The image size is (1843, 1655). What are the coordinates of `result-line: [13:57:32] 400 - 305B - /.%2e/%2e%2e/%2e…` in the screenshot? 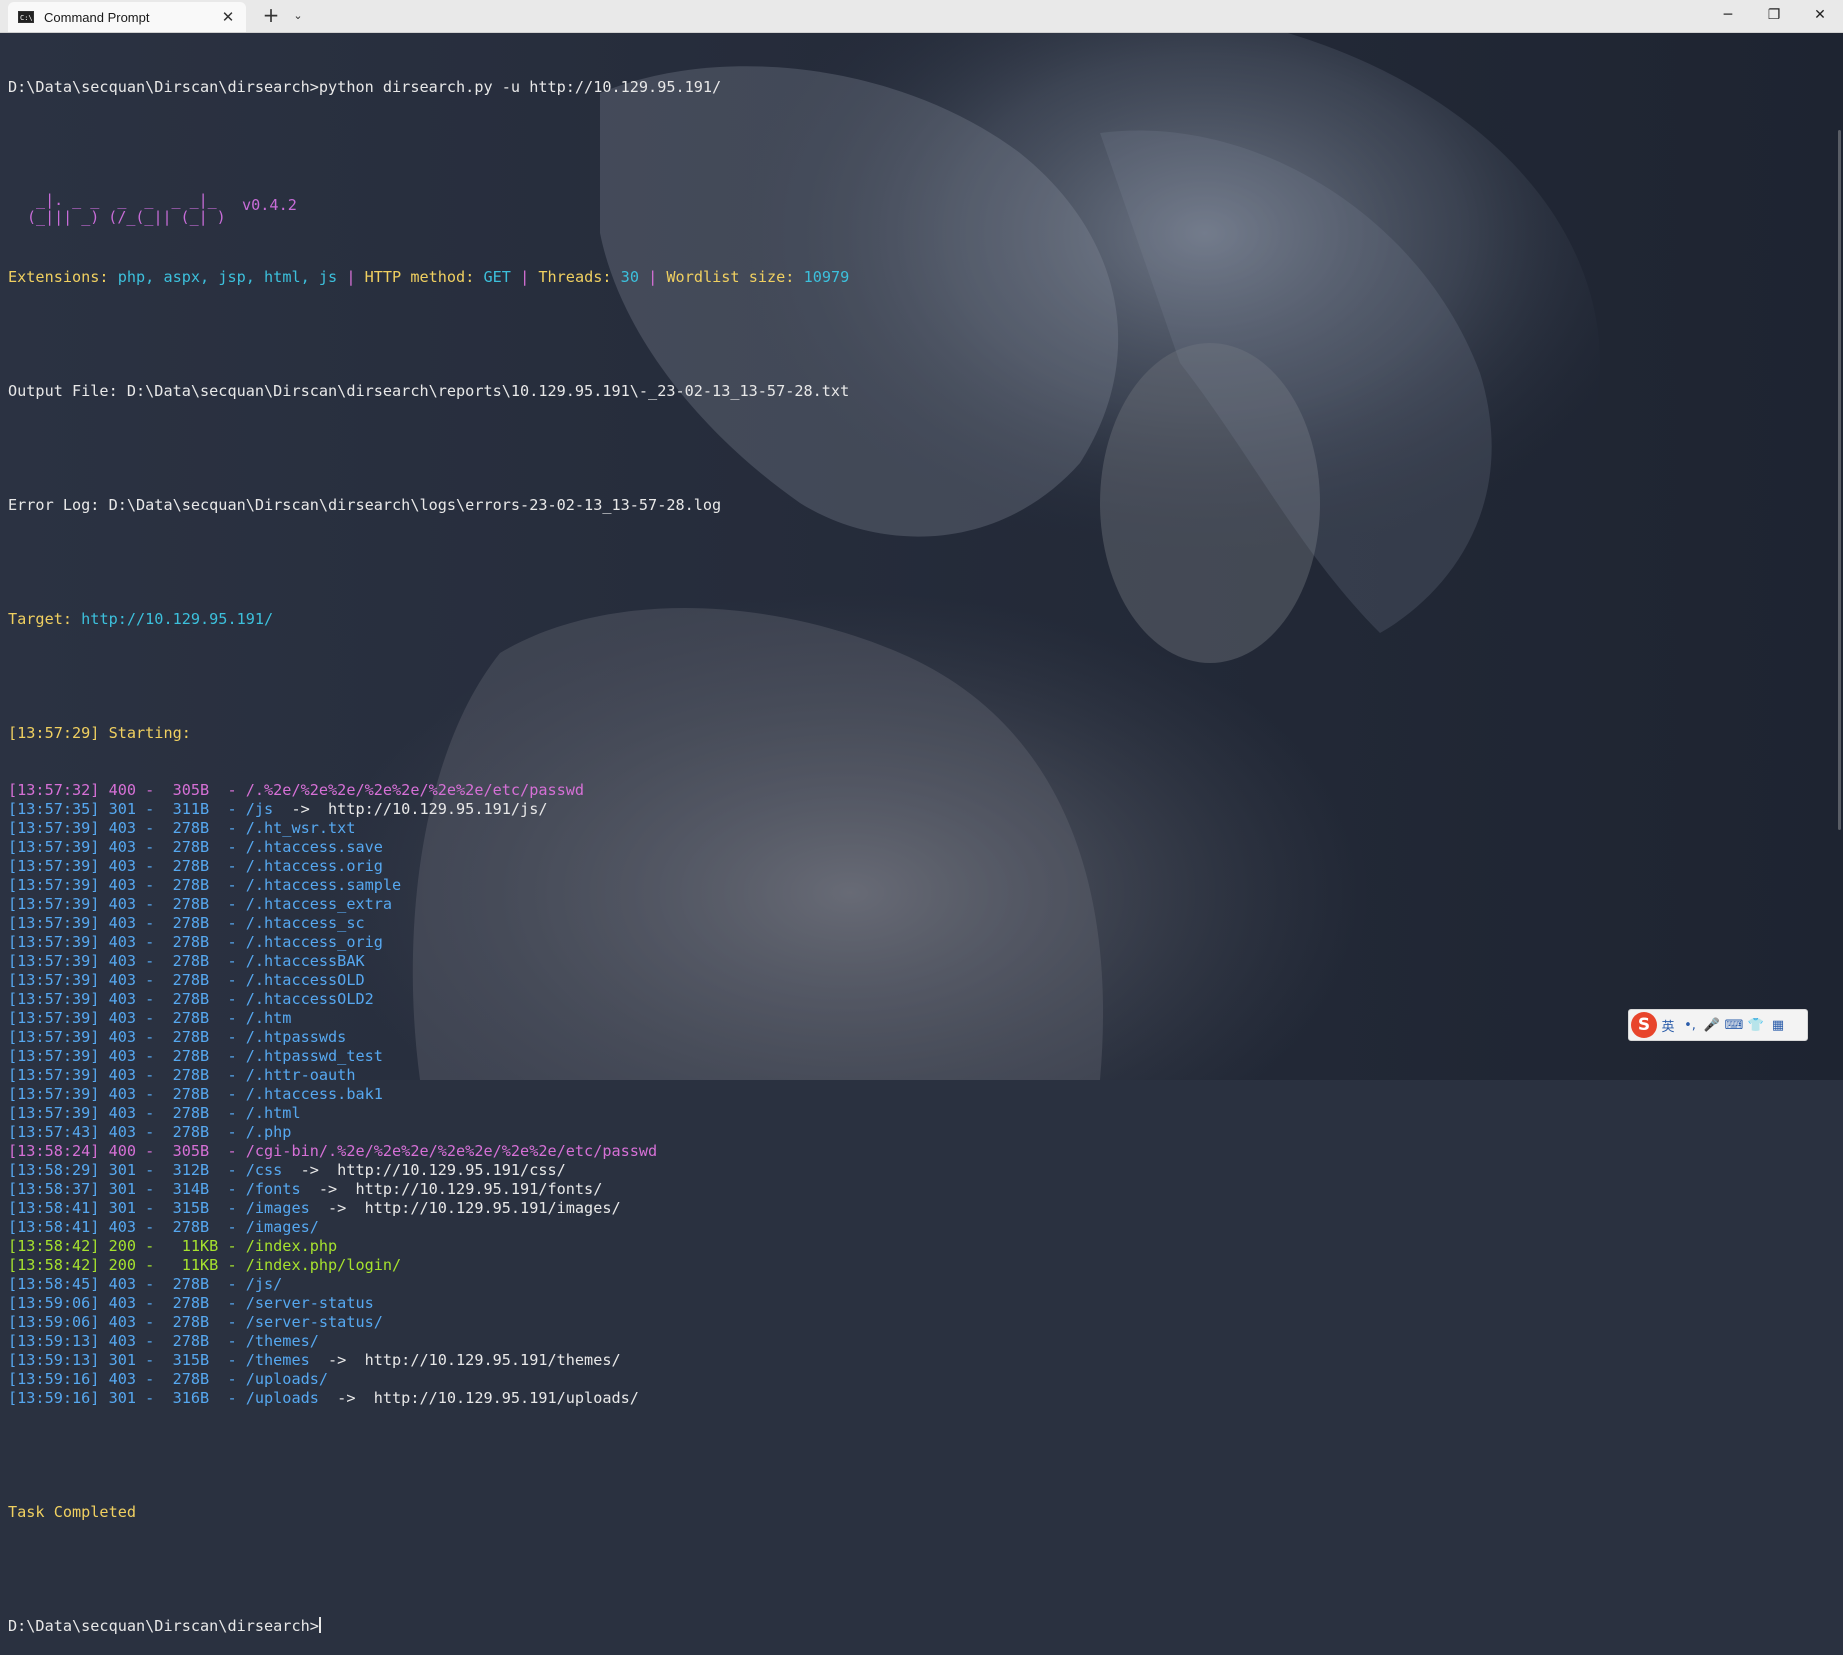 It's located at (908, 790).